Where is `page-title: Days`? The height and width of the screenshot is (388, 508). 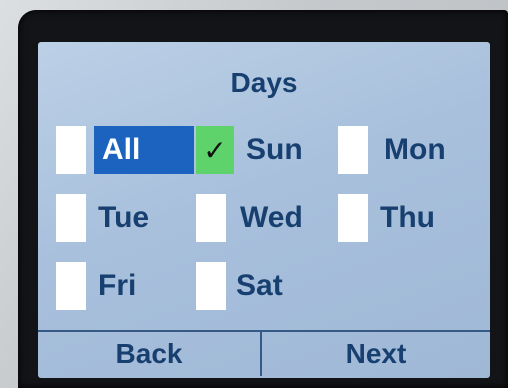 page-title: Days is located at coordinates (264, 82).